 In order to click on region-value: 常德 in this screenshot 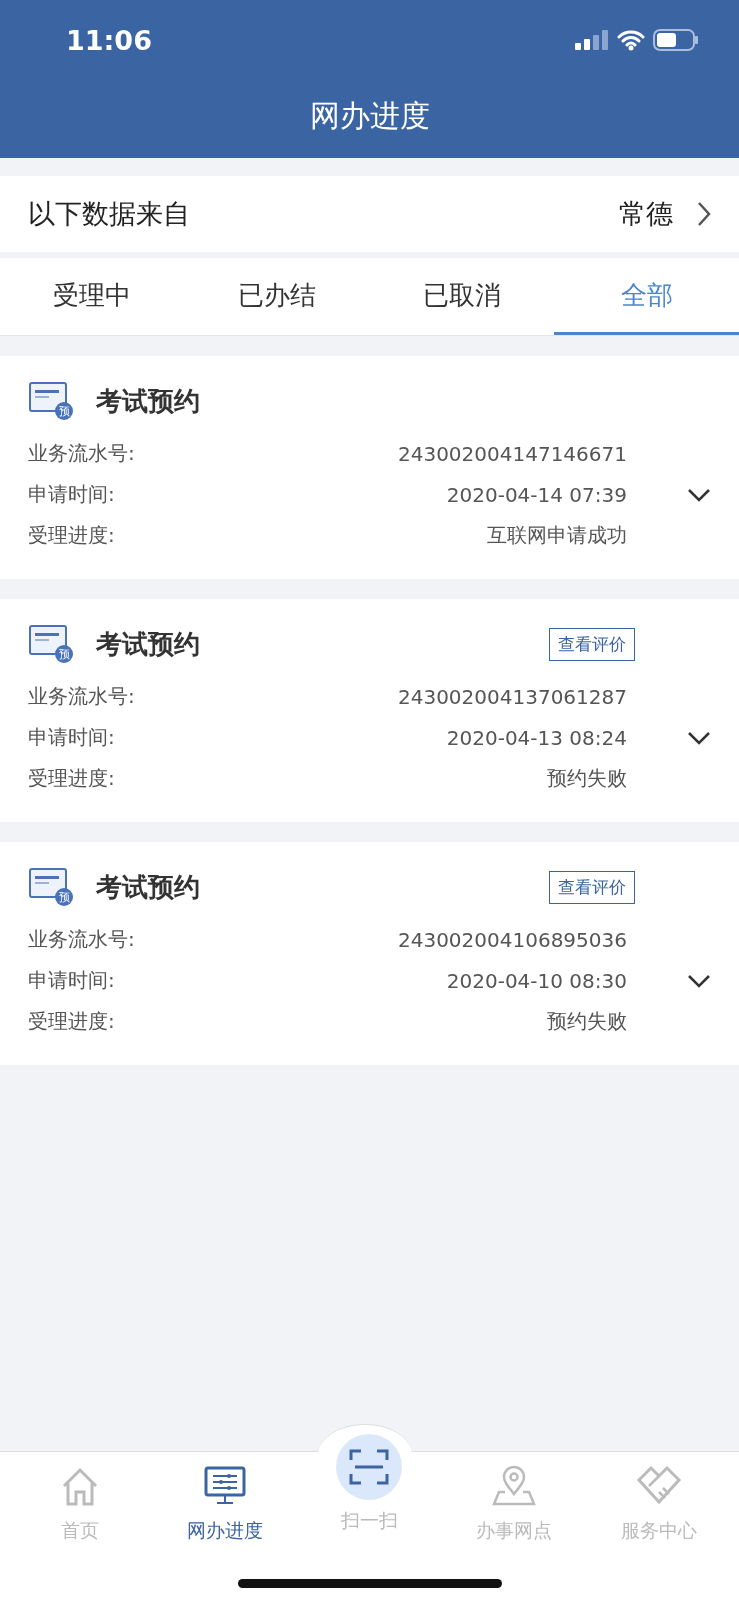, I will do `click(646, 214)`.